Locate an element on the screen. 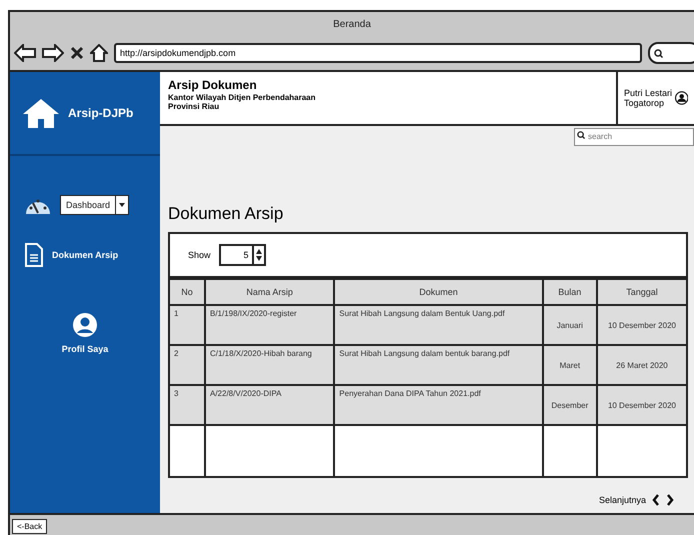 This screenshot has width=694, height=535. page-size-spinner: 5 is located at coordinates (242, 255).